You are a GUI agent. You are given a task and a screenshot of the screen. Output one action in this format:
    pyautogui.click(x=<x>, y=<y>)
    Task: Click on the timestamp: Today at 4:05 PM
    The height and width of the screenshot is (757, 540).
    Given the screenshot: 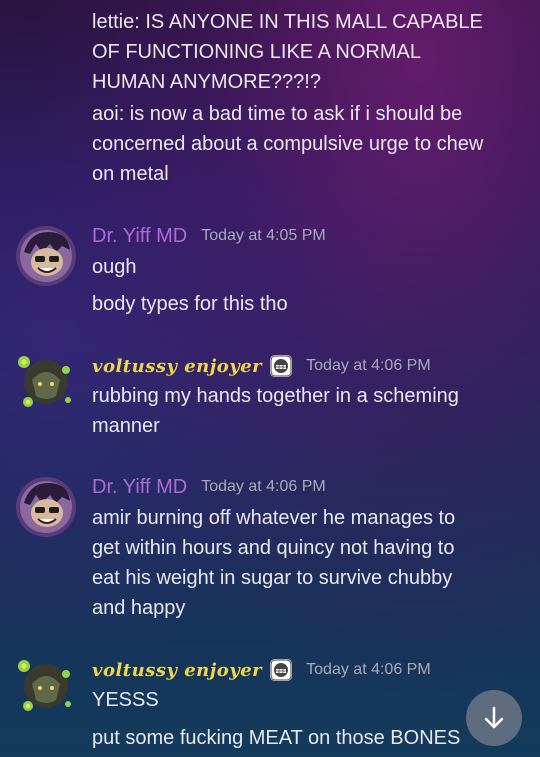 What is the action you would take?
    pyautogui.click(x=263, y=235)
    